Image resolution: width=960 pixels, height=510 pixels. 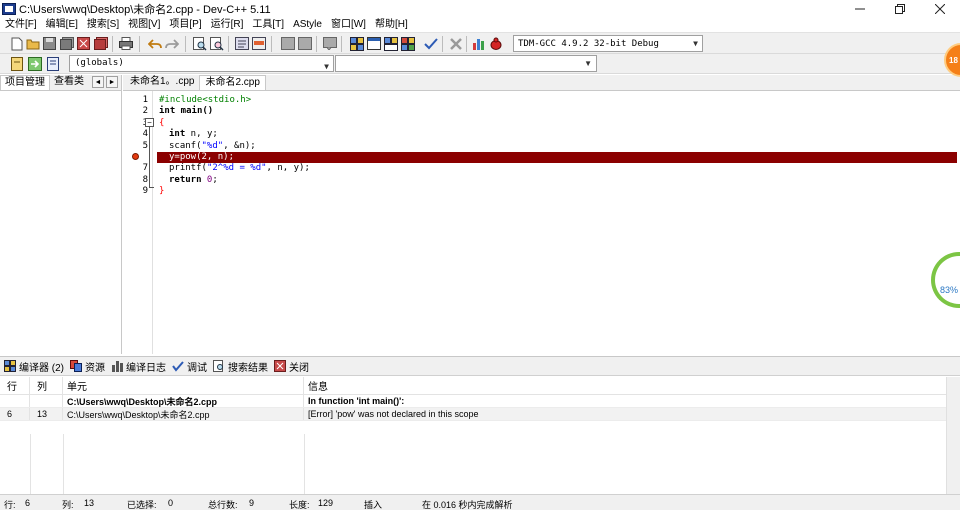 I want to click on save-all-button, so click(x=66, y=43).